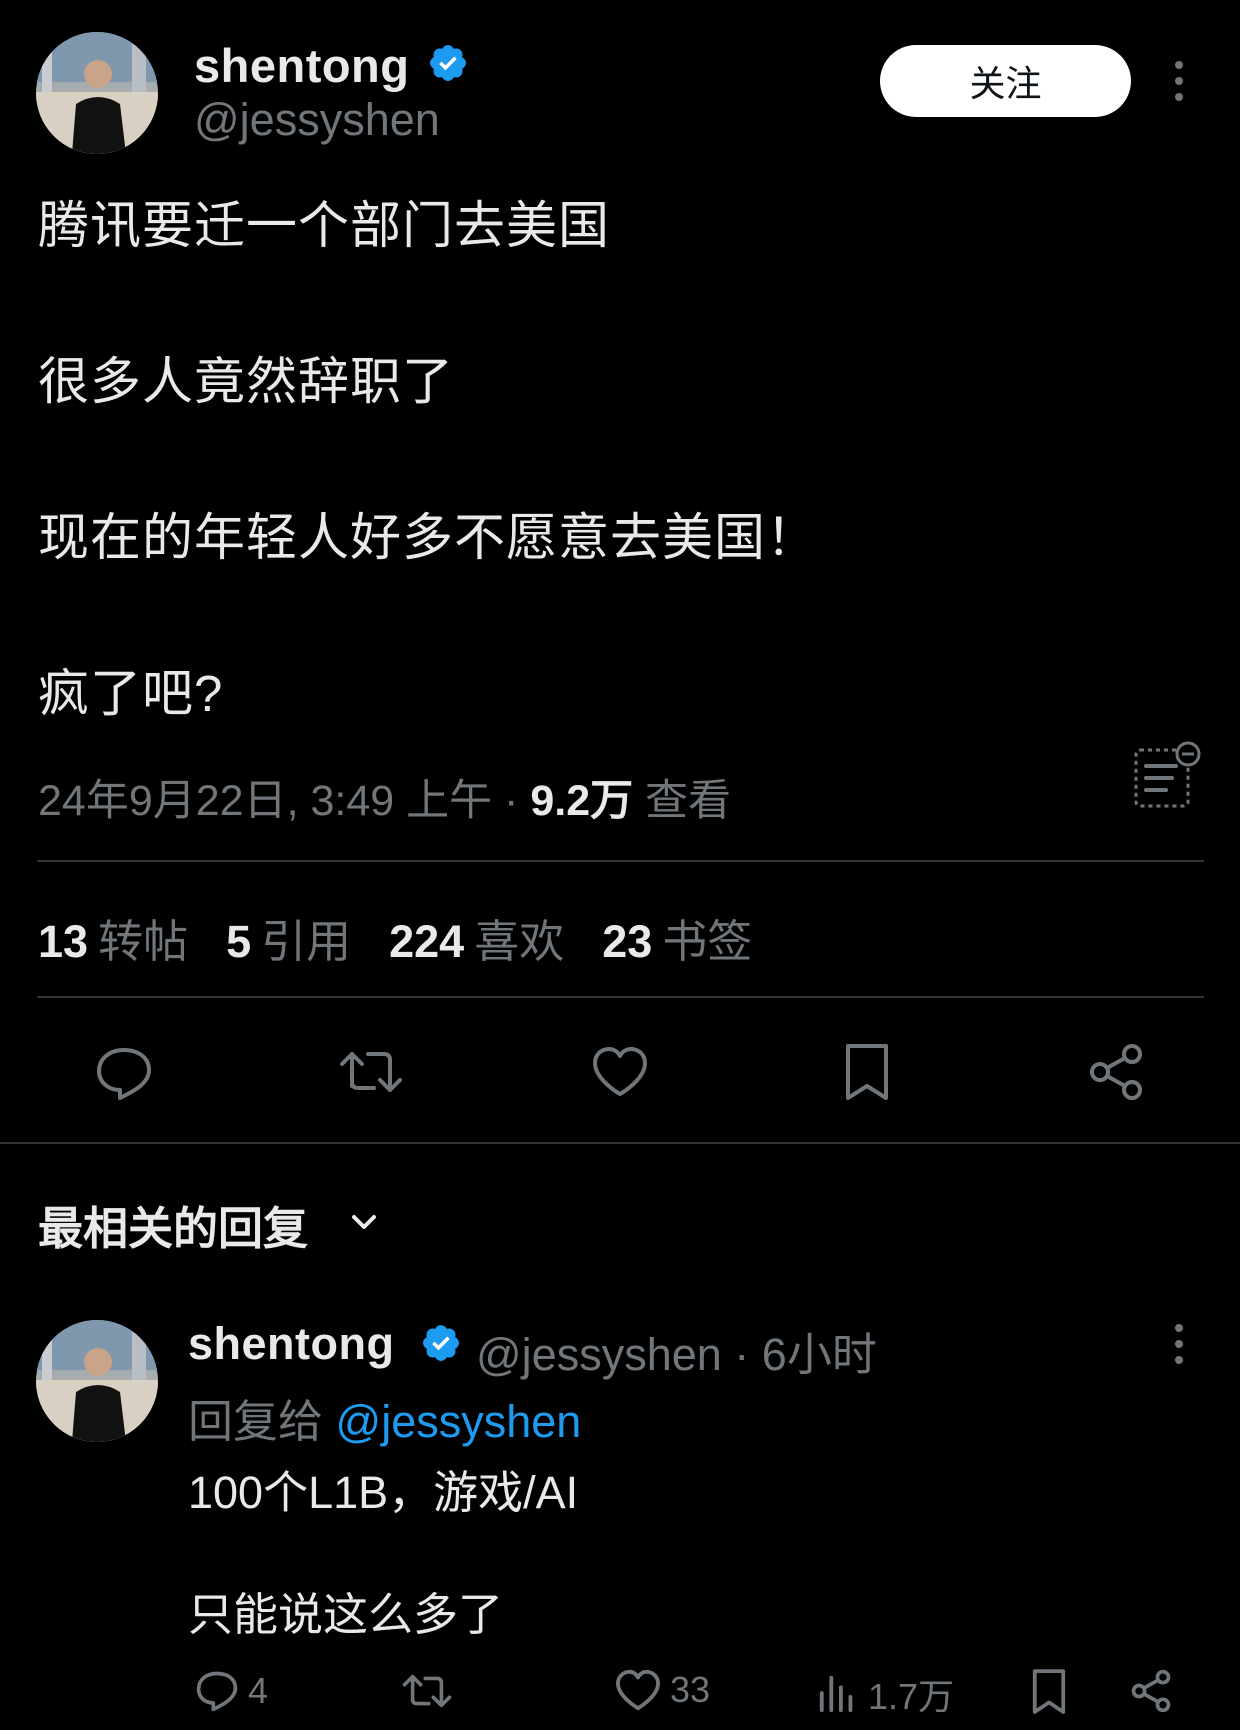 This screenshot has height=1730, width=1240. I want to click on replies-sort-dropdown: 最相关的回复, so click(173, 1224).